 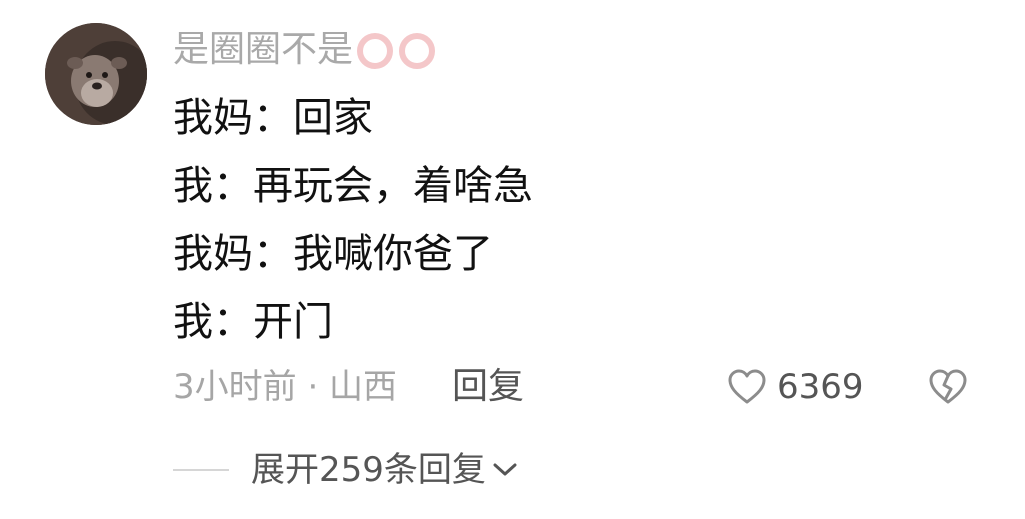 What do you see at coordinates (96, 74) in the screenshot?
I see `avatar` at bounding box center [96, 74].